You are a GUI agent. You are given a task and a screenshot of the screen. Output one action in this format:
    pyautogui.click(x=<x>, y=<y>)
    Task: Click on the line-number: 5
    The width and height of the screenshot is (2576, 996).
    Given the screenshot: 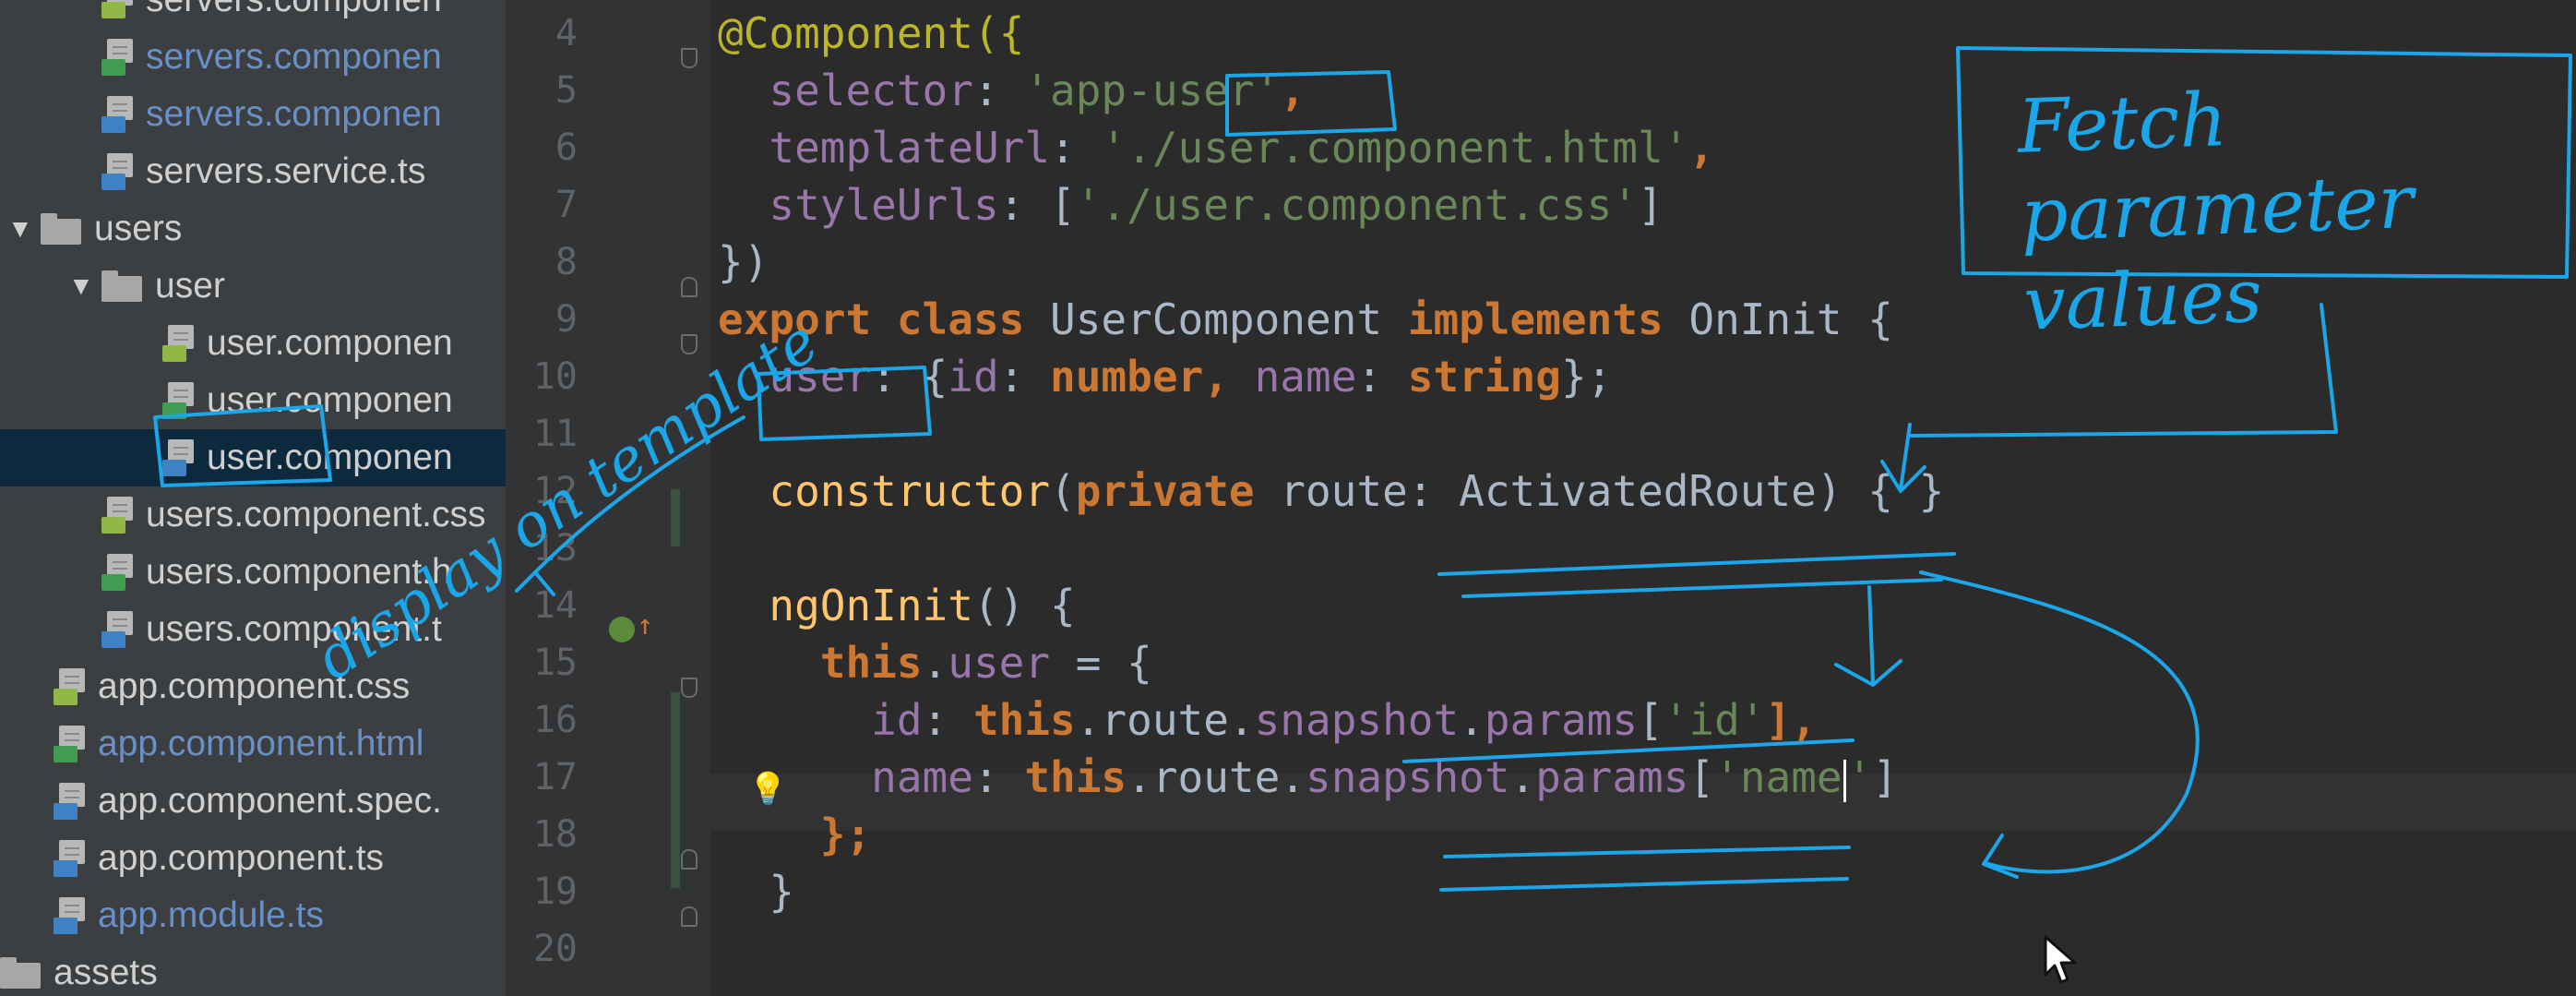 What is the action you would take?
    pyautogui.click(x=567, y=90)
    